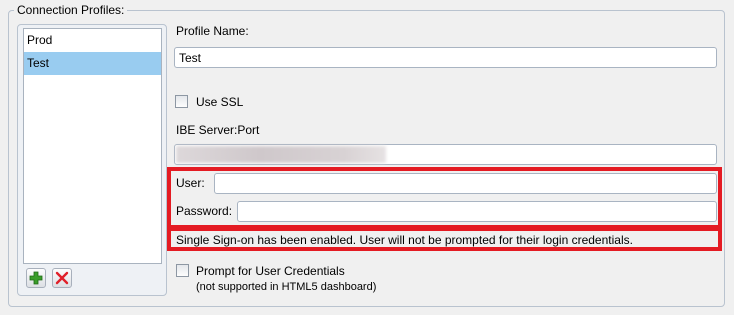 The image size is (734, 315). I want to click on list-item-test: Test, so click(92, 63).